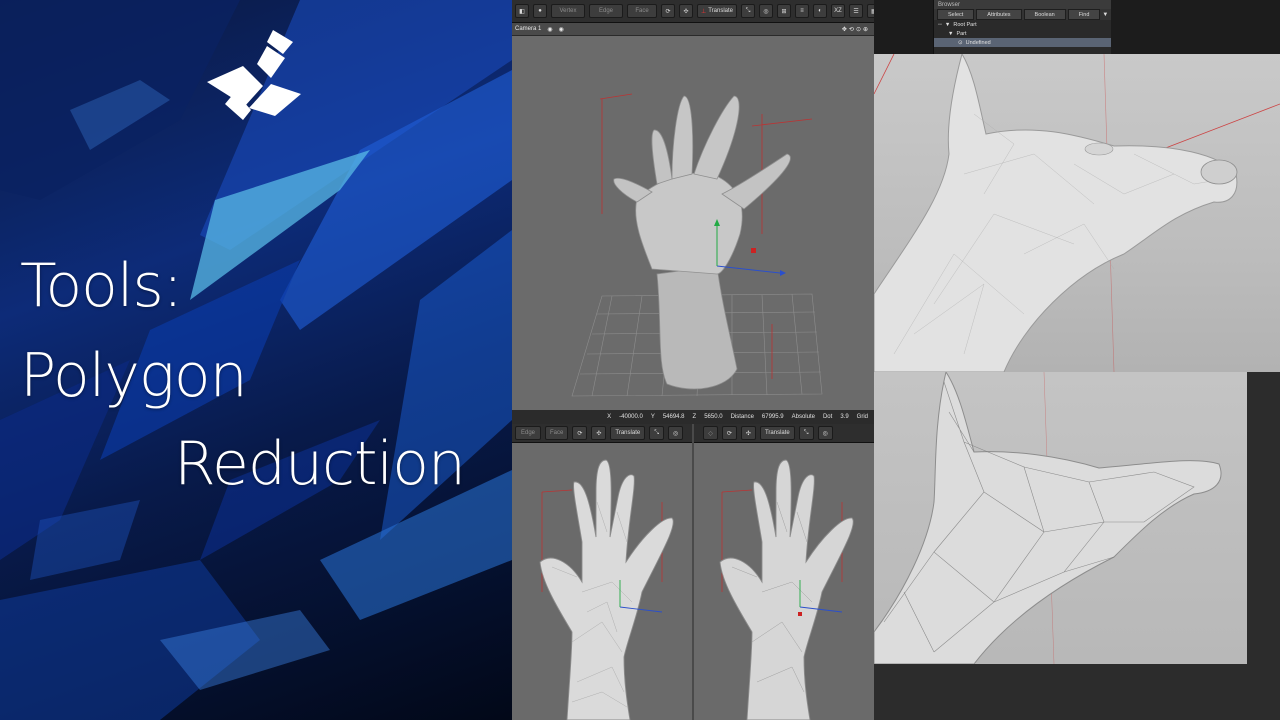  What do you see at coordinates (721, 11) in the screenshot?
I see `translate-label: Translate` at bounding box center [721, 11].